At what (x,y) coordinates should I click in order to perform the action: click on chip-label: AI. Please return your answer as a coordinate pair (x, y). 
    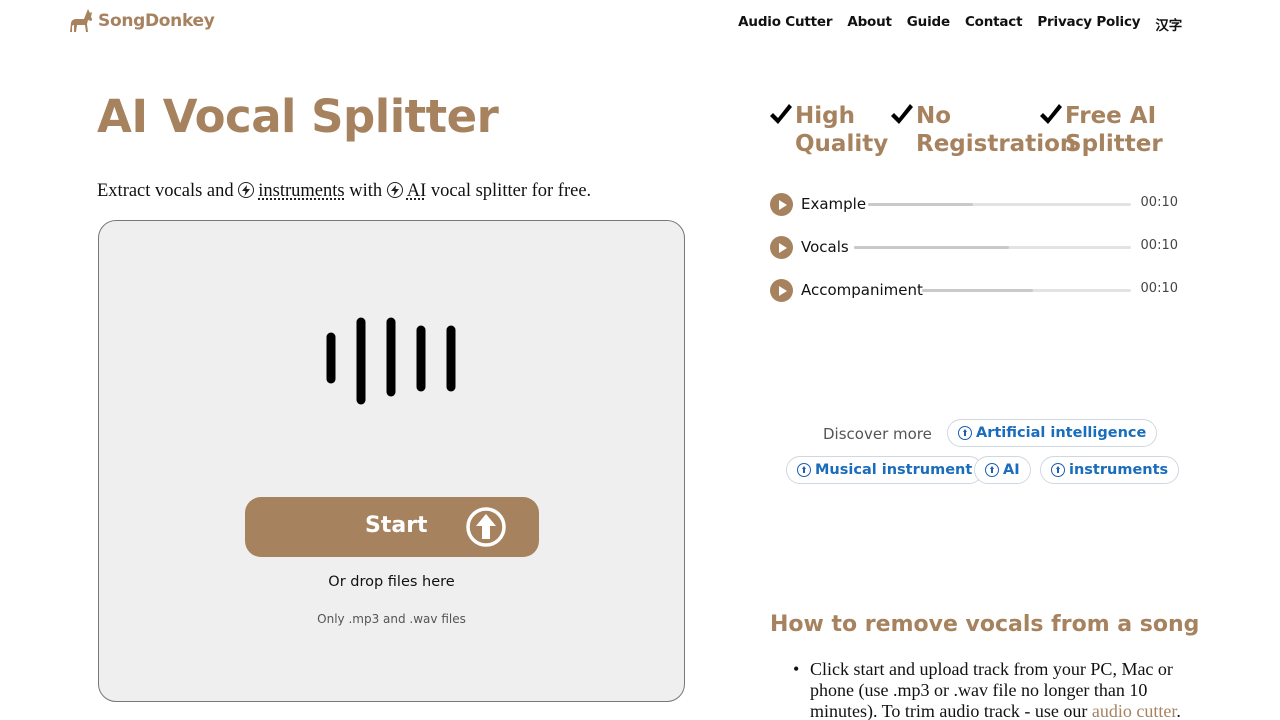
    Looking at the image, I should click on (1011, 470).